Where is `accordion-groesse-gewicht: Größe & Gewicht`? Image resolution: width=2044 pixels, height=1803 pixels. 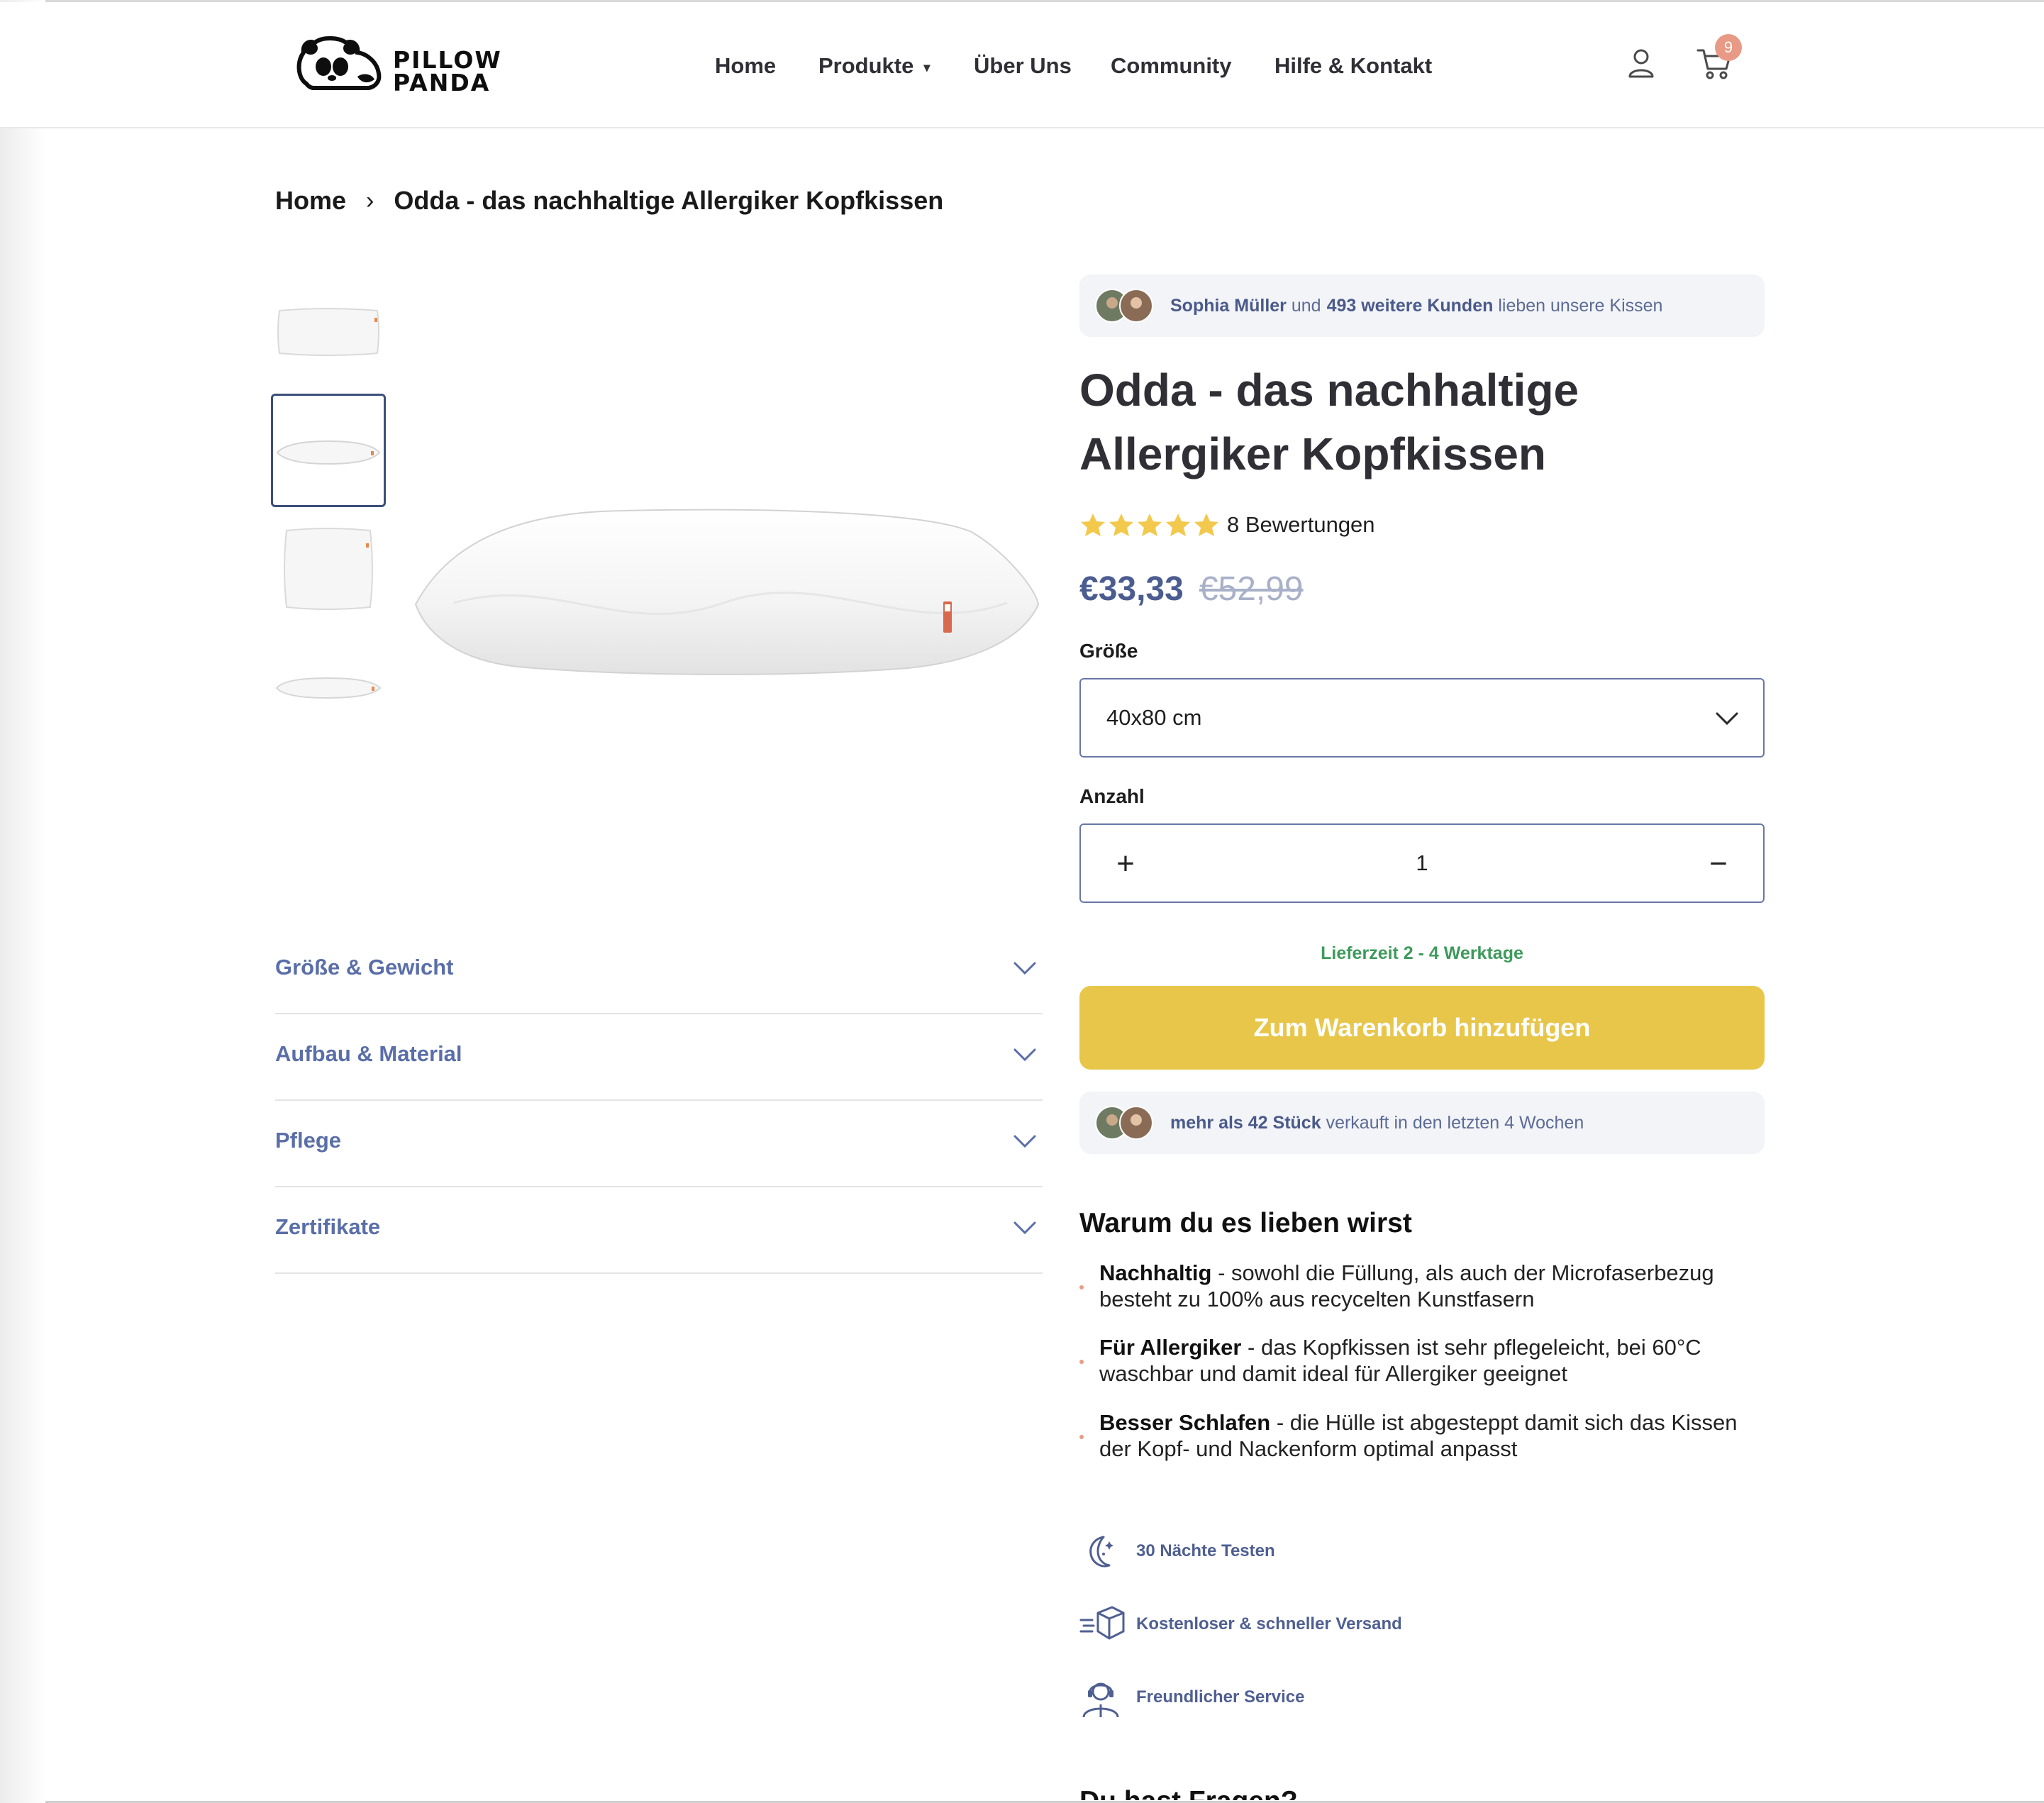 accordion-groesse-gewicht: Größe & Gewicht is located at coordinates (659, 971).